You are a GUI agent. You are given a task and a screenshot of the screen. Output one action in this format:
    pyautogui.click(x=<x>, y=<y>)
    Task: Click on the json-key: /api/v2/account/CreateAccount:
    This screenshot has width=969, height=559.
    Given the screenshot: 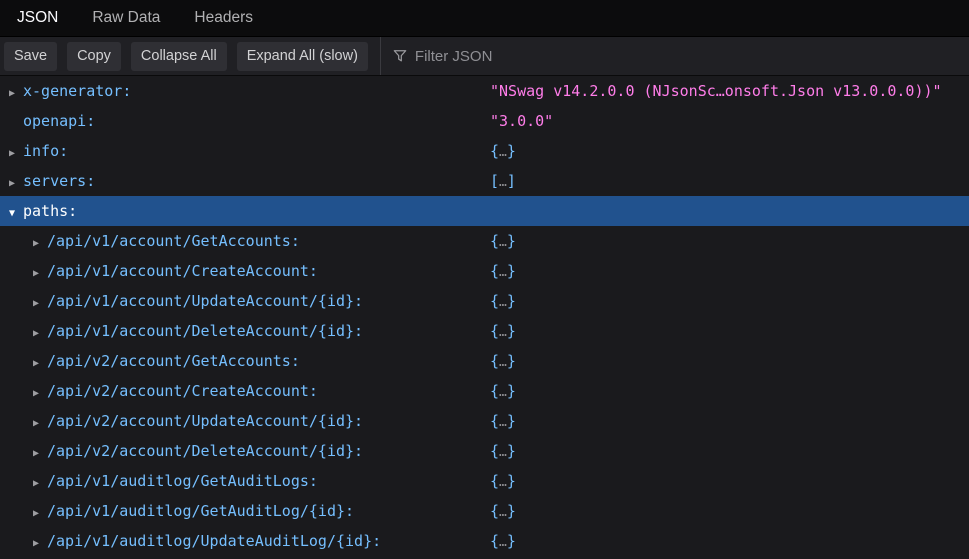 What is the action you would take?
    pyautogui.click(x=182, y=391)
    